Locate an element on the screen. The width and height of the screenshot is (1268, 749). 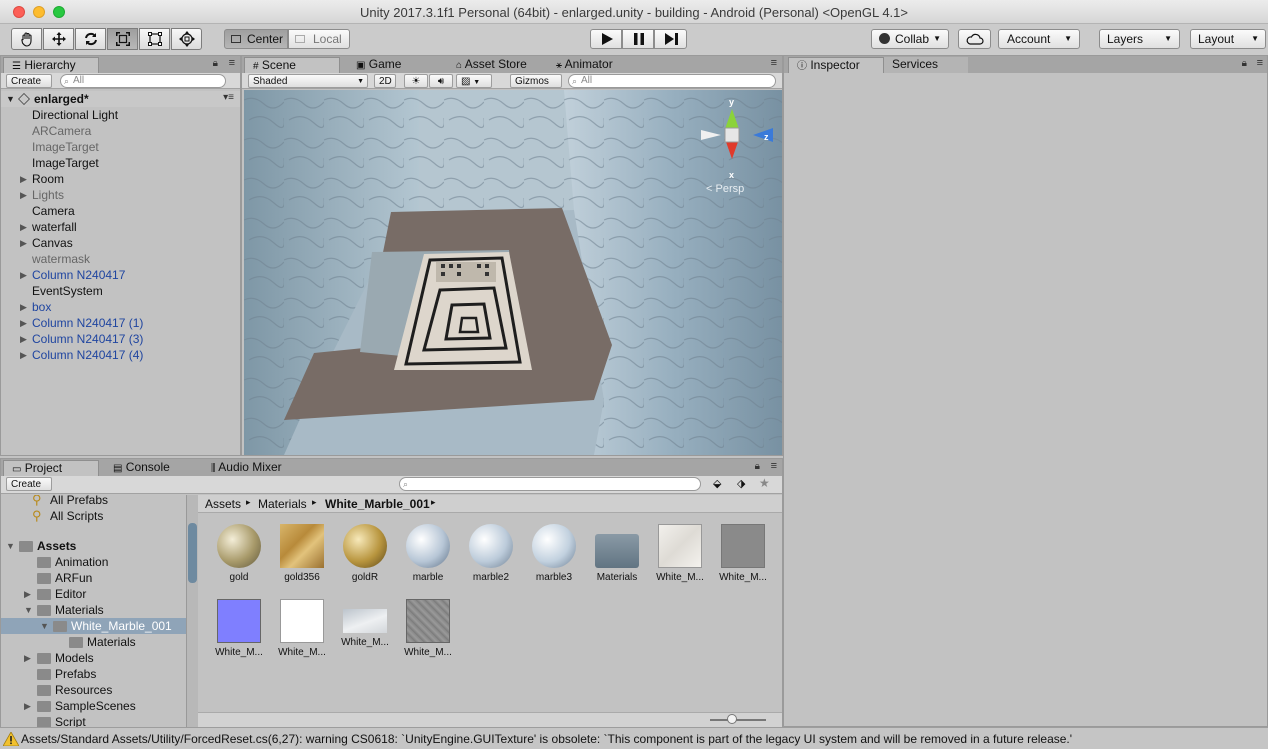
folder-tree-item: Materials is located at coordinates (93, 642).